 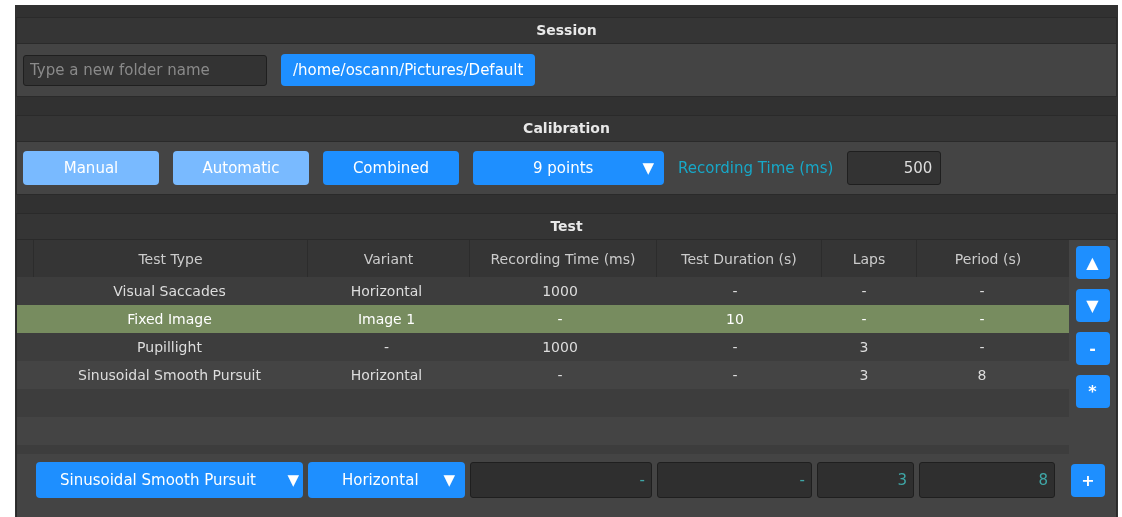 I want to click on test-type-dropdown: Sinusoidal Smooth Pursuit ▼, so click(x=169, y=480).